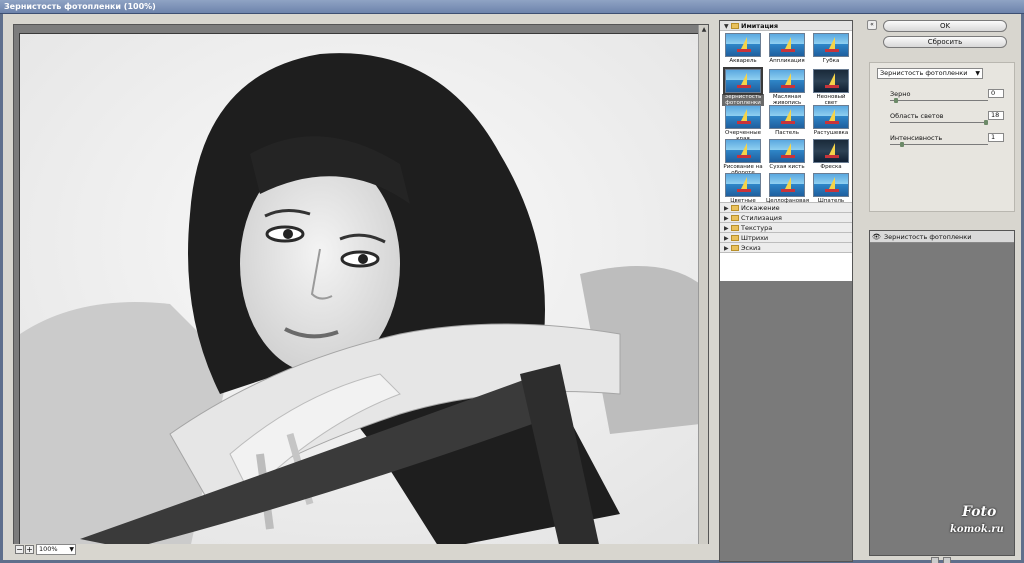  I want to click on reset-button: Сбросить, so click(945, 42).